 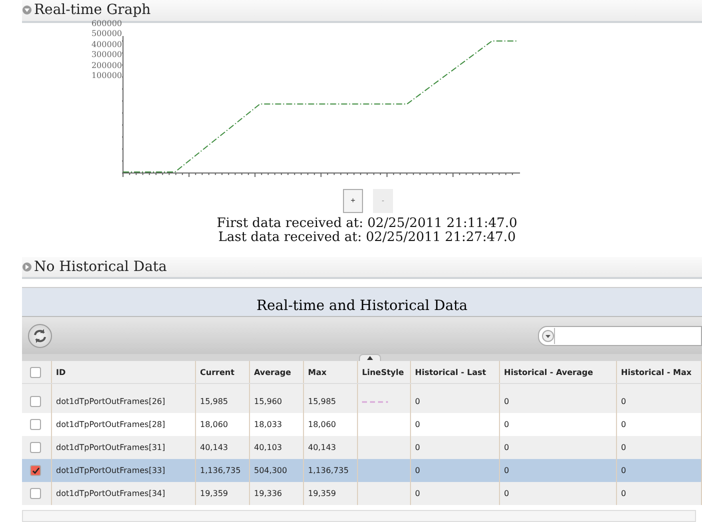 I want to click on table-cell: 19,336, so click(x=268, y=493).